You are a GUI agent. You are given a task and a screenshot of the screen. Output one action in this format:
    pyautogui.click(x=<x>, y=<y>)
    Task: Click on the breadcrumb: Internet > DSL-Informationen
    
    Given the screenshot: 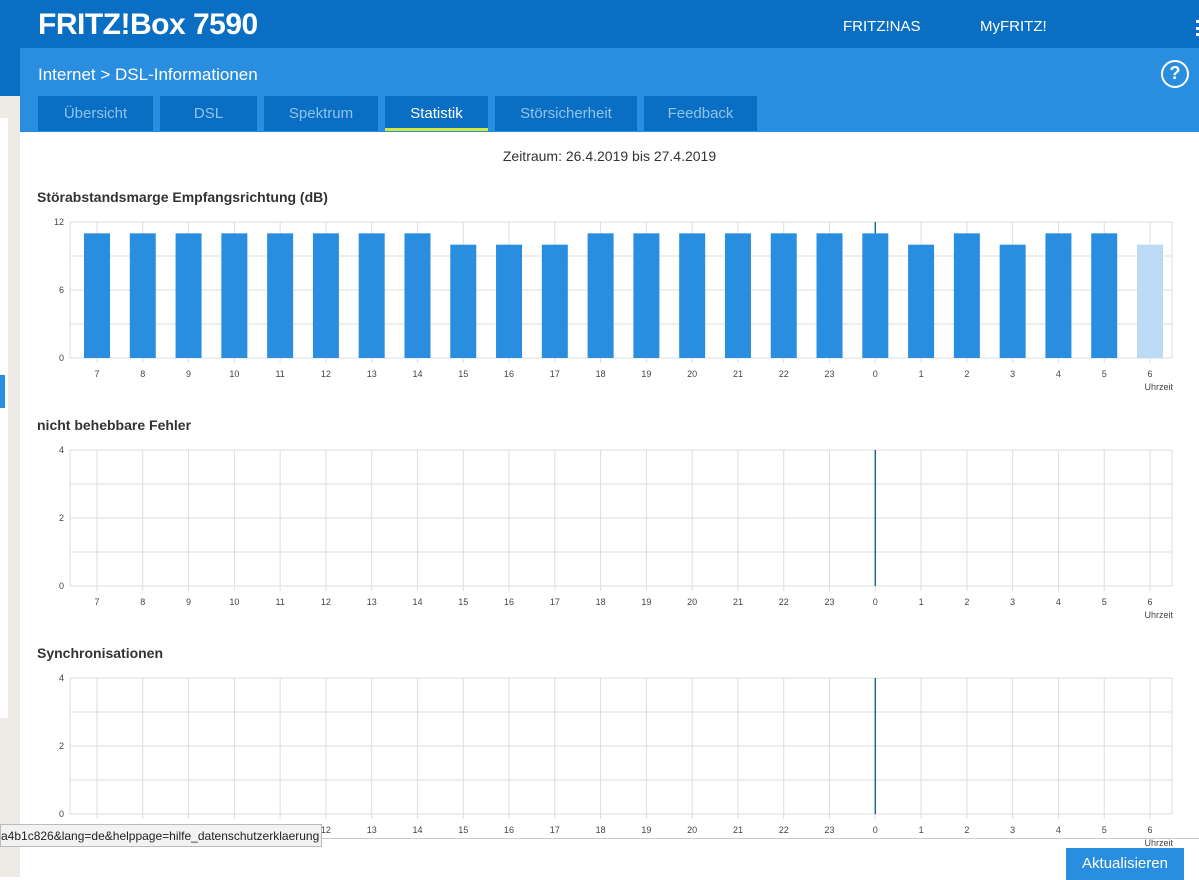 What is the action you would take?
    pyautogui.click(x=148, y=74)
    